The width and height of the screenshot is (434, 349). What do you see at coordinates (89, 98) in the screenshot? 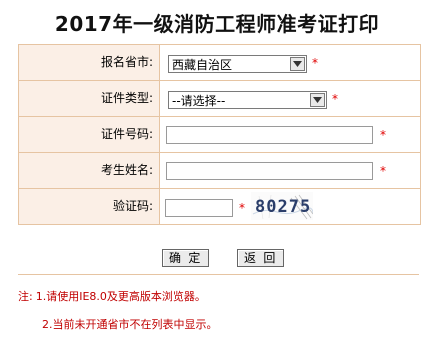
I see `cert-type-label: 证件类型:` at bounding box center [89, 98].